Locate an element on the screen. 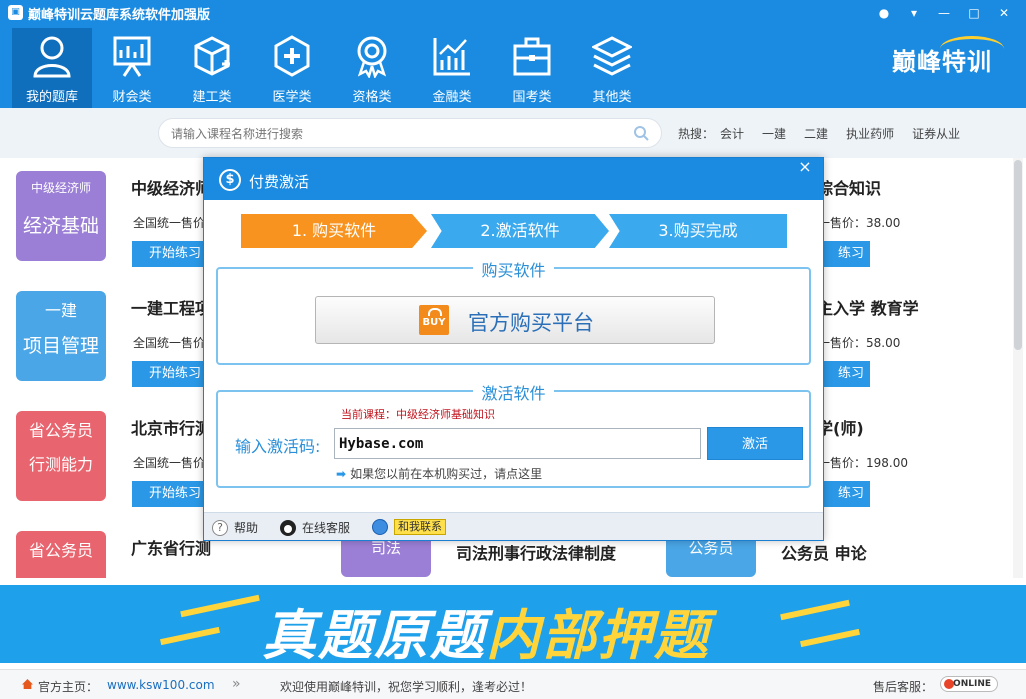 This screenshot has width=1026, height=699. nav-finance: 金融类 is located at coordinates (452, 68).